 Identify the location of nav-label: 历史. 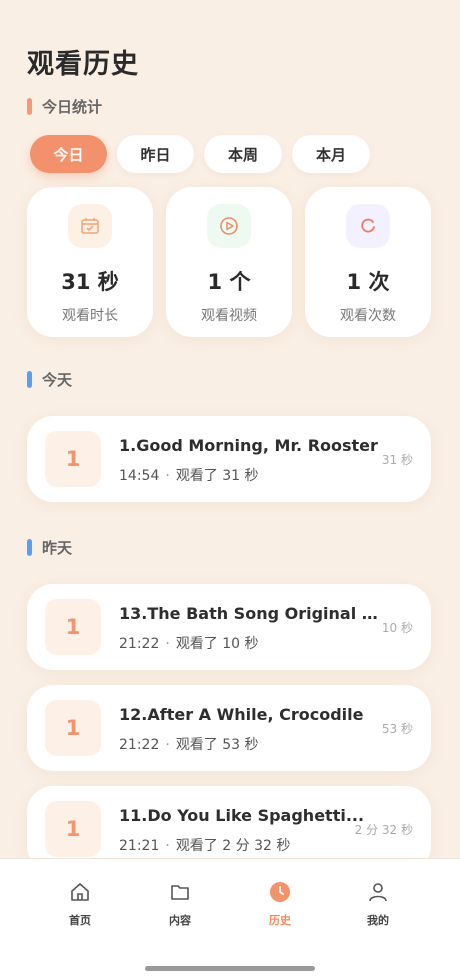
(280, 920).